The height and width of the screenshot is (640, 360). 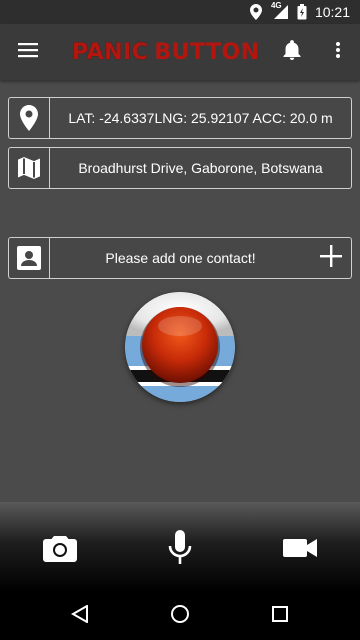 I want to click on network-type-label: 4G, so click(x=276, y=5).